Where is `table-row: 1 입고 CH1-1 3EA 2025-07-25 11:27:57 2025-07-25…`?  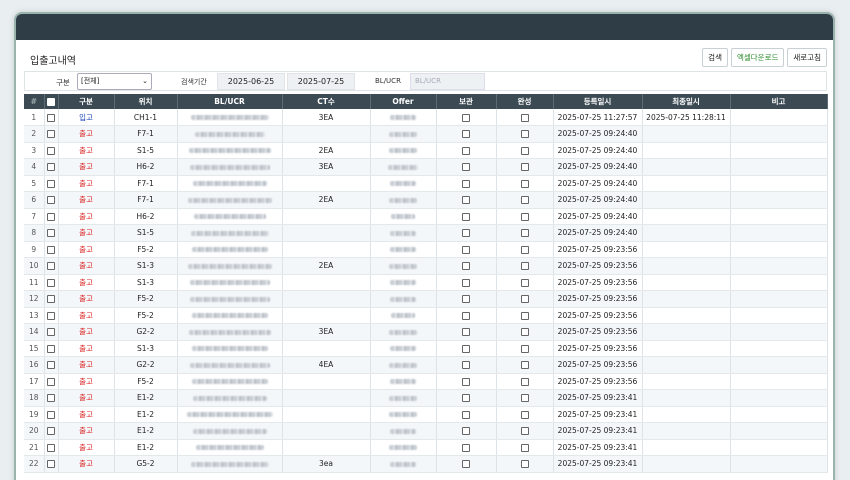 table-row: 1 입고 CH1-1 3EA 2025-07-25 11:27:57 2025-07-25… is located at coordinates (426, 117).